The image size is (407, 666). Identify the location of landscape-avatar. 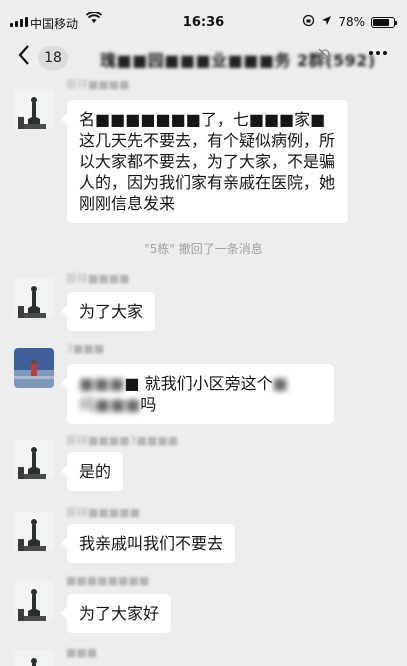
(34, 368).